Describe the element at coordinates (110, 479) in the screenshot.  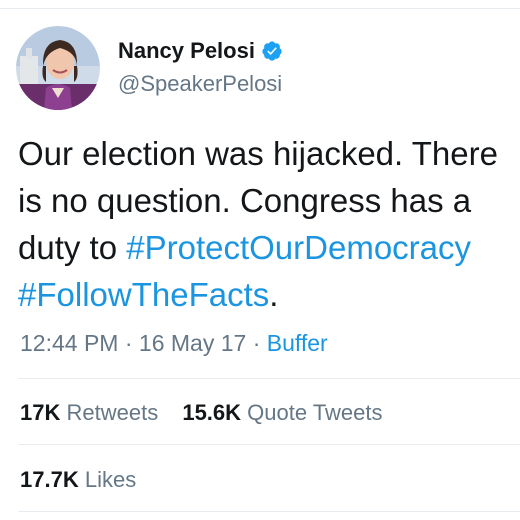
I see `likes-label: Likes` at that location.